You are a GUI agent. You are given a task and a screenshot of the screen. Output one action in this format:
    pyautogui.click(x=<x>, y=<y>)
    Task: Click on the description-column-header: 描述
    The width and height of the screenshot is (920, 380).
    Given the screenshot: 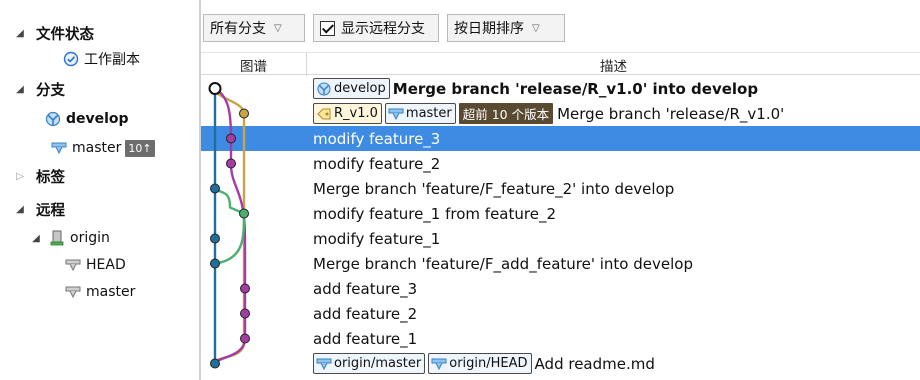 What is the action you would take?
    pyautogui.click(x=613, y=64)
    